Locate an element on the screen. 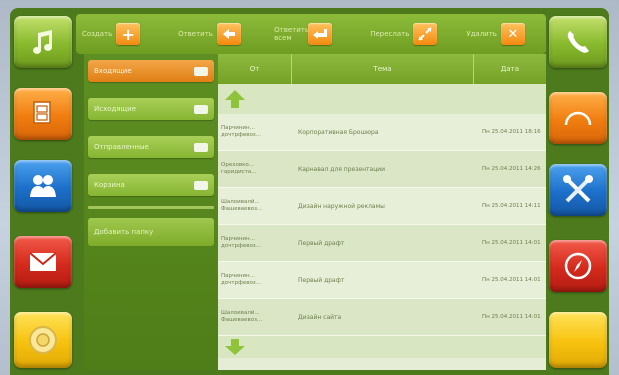 This screenshot has height=375, width=619. documents-button is located at coordinates (43, 114).